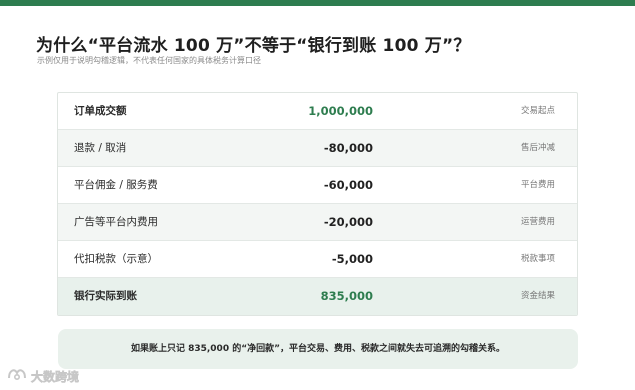 This screenshot has height=390, width=635. What do you see at coordinates (537, 148) in the screenshot?
I see `row-tag: 售后冲减` at bounding box center [537, 148].